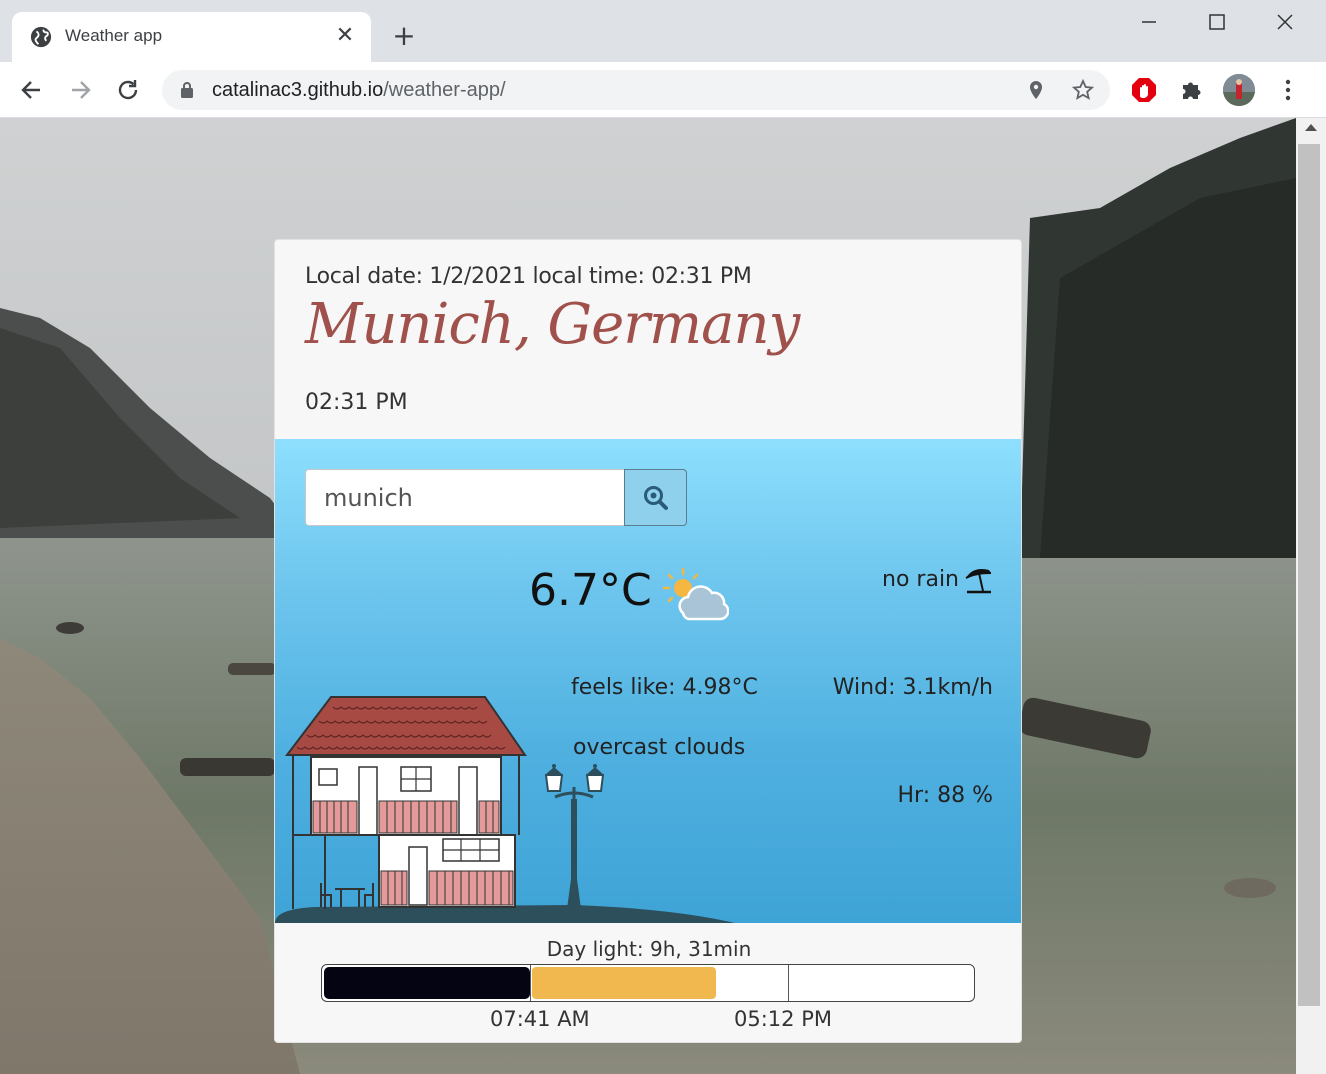 The width and height of the screenshot is (1326, 1074). What do you see at coordinates (444, 90) in the screenshot?
I see `url-path: /weather-app/` at bounding box center [444, 90].